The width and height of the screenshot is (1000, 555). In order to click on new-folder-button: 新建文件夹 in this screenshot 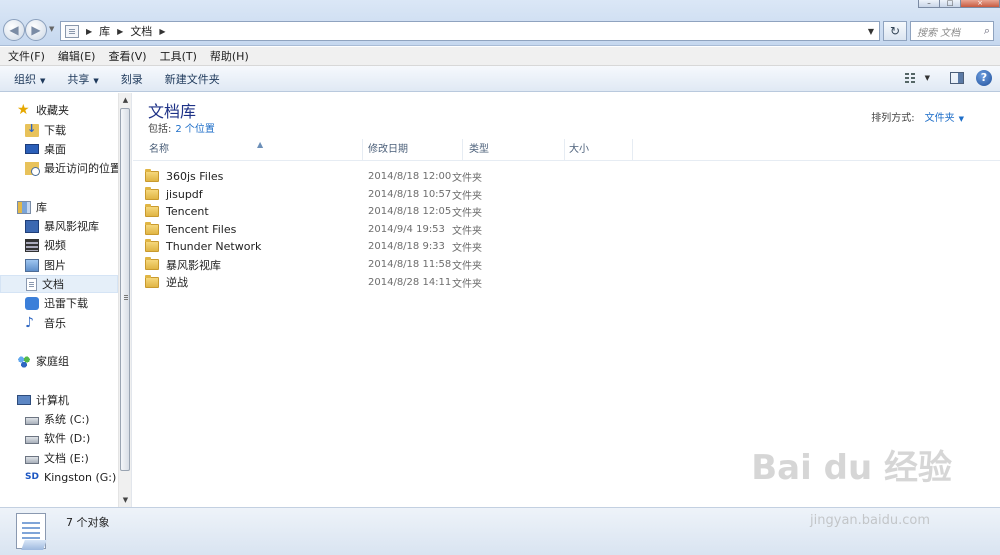, I will do `click(192, 79)`.